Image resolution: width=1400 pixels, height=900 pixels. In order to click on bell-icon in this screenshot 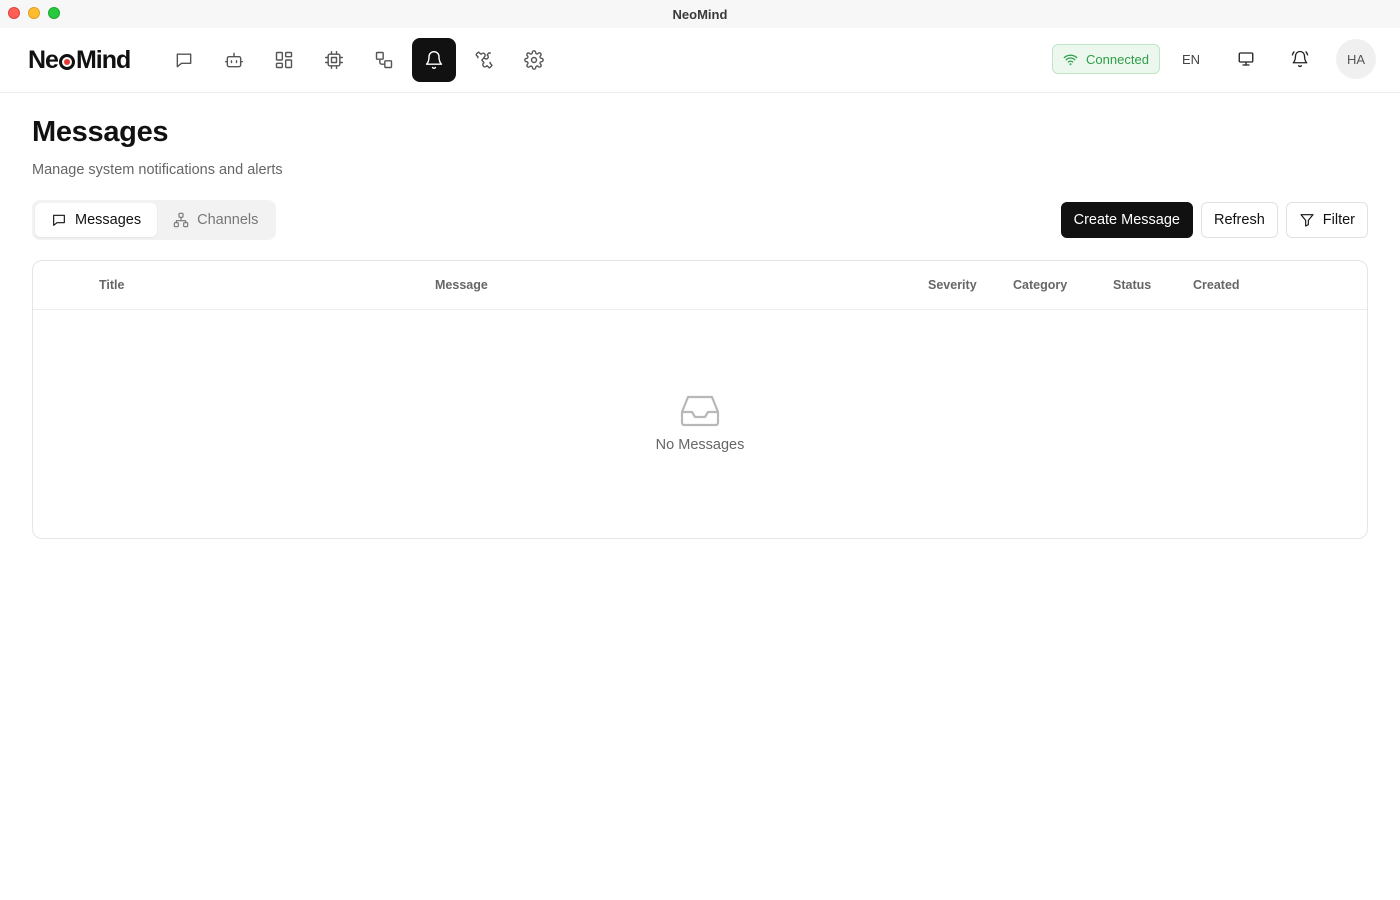, I will do `click(434, 60)`.